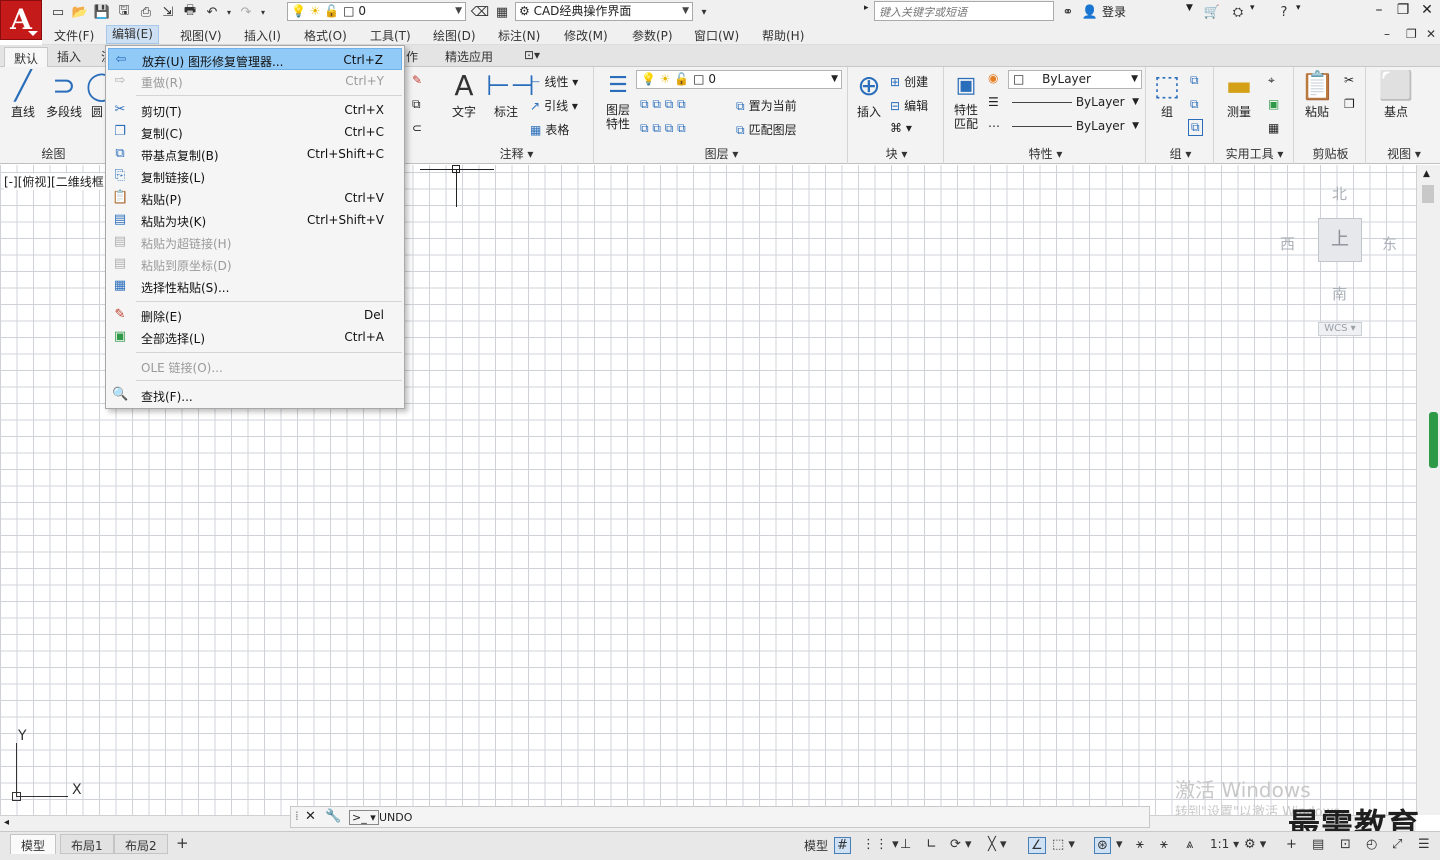 Image resolution: width=1440 pixels, height=860 pixels. What do you see at coordinates (26, 57) in the screenshot?
I see `tab-default: 默认` at bounding box center [26, 57].